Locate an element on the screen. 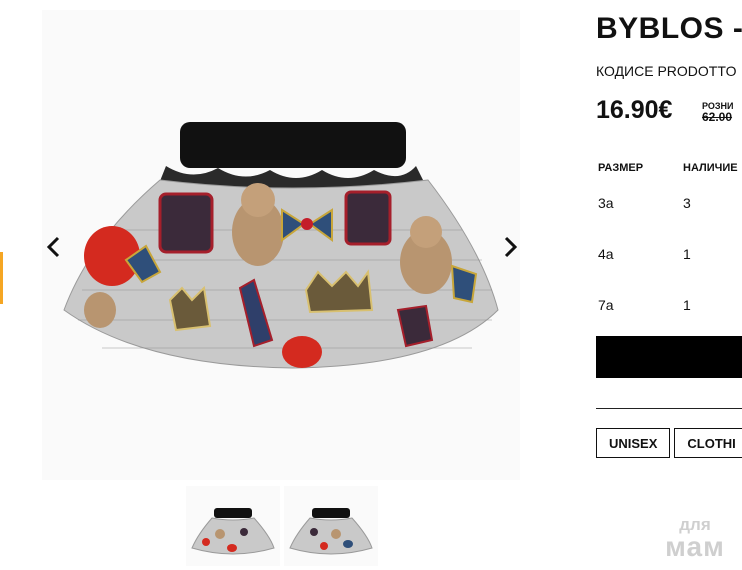  old-price: 62.00 is located at coordinates (717, 117).